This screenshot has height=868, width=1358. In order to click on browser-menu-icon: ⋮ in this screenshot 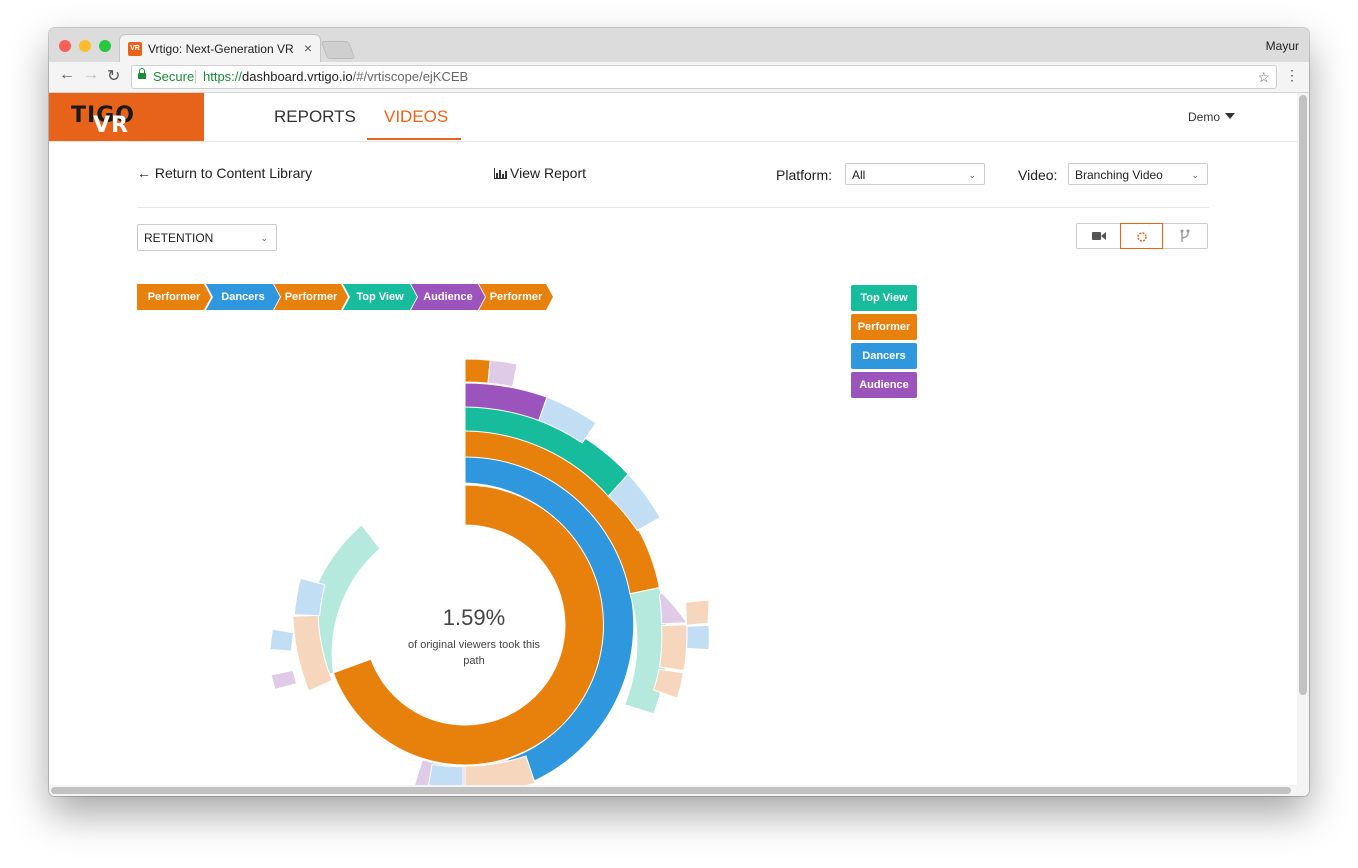, I will do `click(1292, 75)`.